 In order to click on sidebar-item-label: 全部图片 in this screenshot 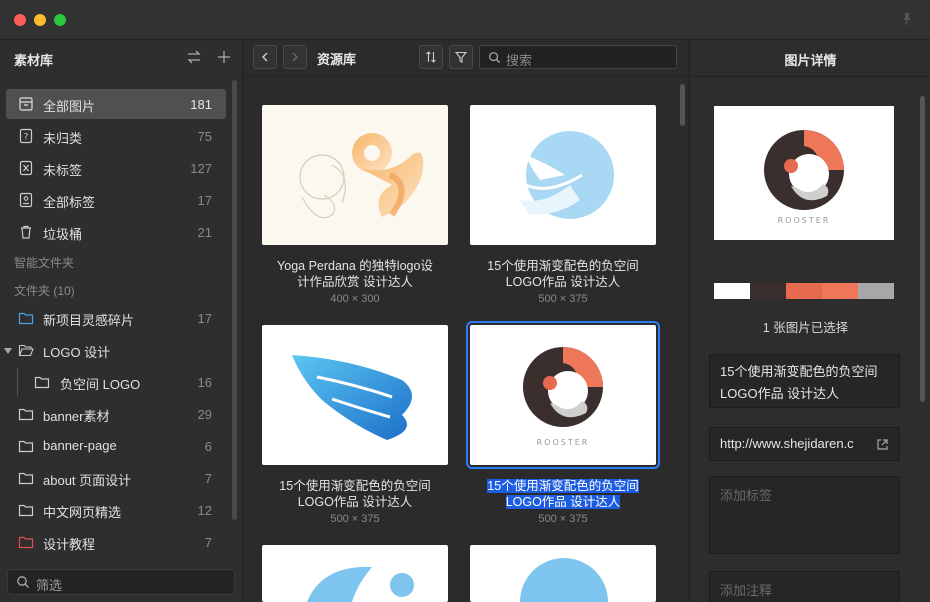, I will do `click(69, 106)`.